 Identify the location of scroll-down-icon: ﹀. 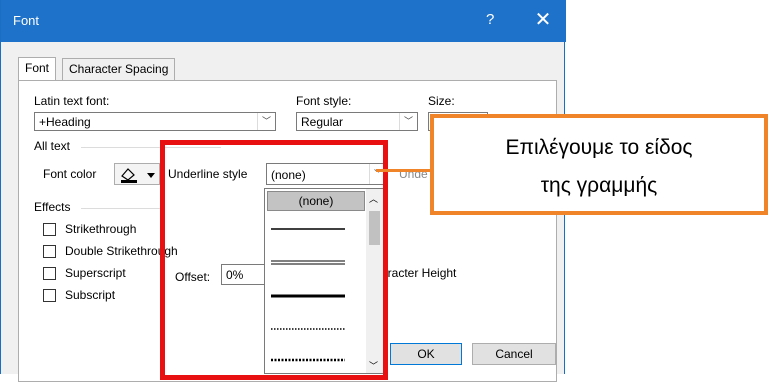
(373, 365).